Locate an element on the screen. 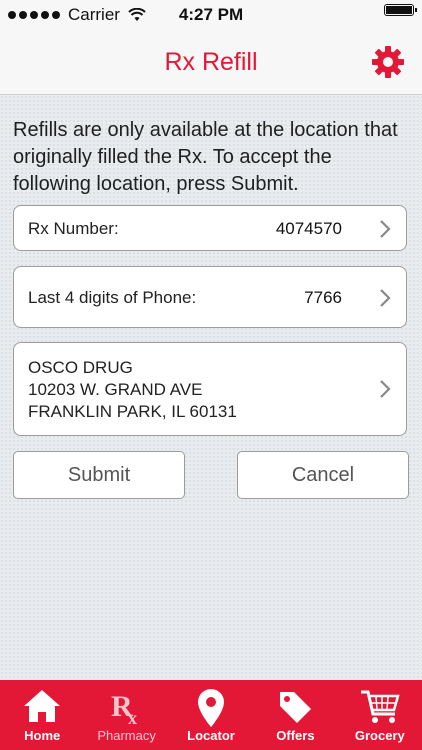  tab-locator-label: Locator is located at coordinates (211, 735).